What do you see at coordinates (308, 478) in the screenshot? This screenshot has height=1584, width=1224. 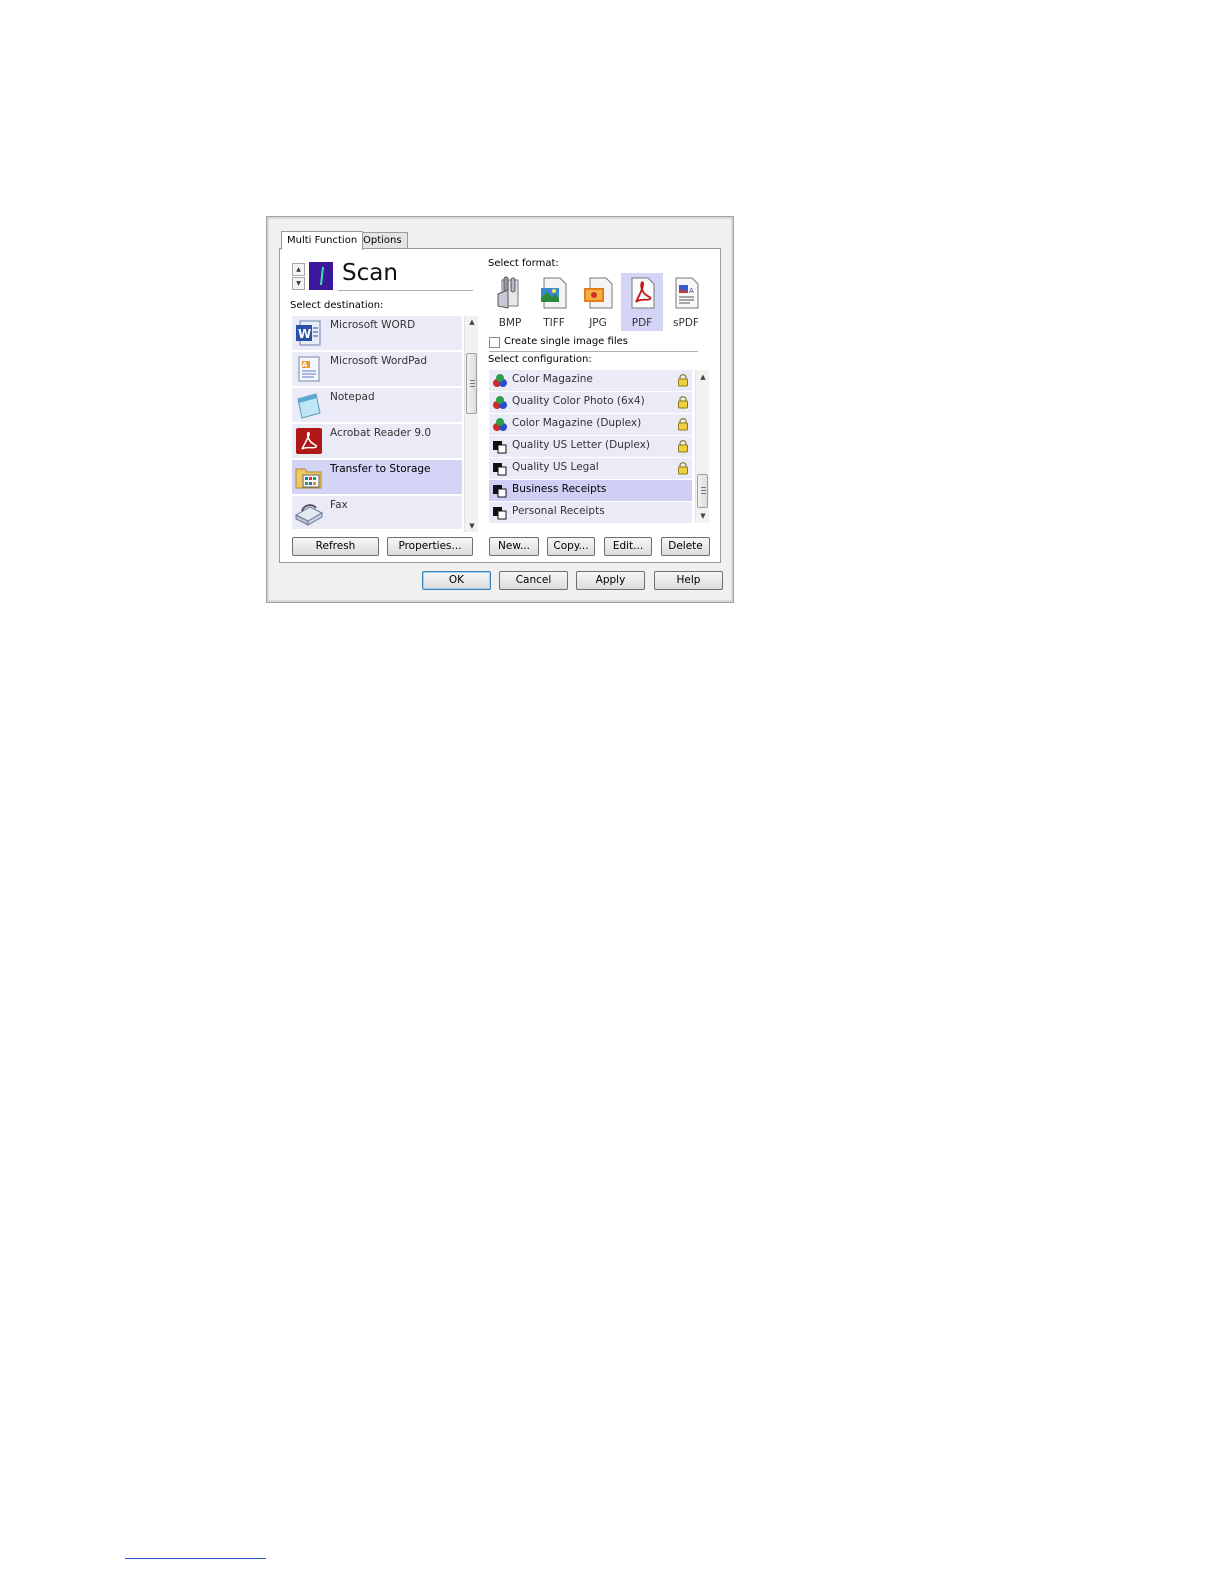 I see `storage-folder-icon` at bounding box center [308, 478].